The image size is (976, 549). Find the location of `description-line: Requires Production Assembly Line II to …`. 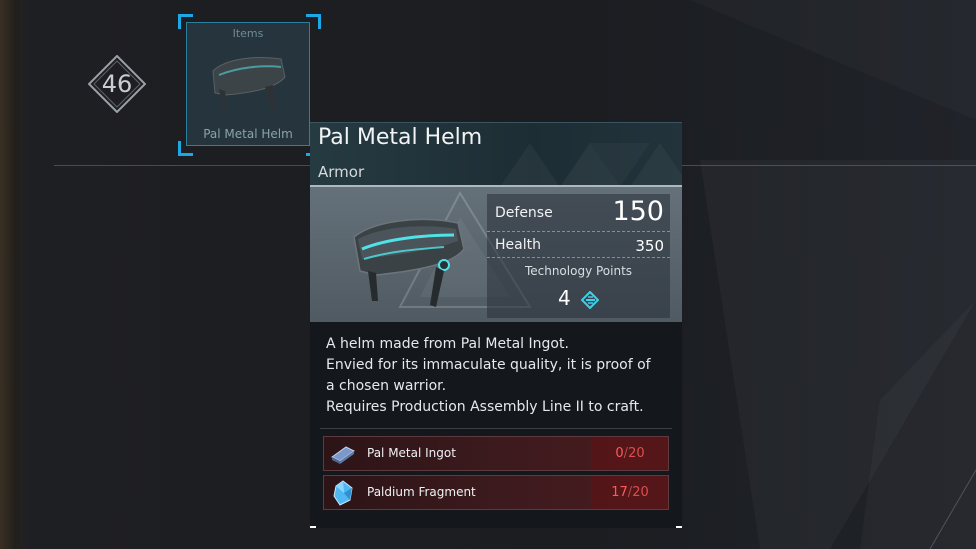

description-line: Requires Production Assembly Line II to … is located at coordinates (485, 407).